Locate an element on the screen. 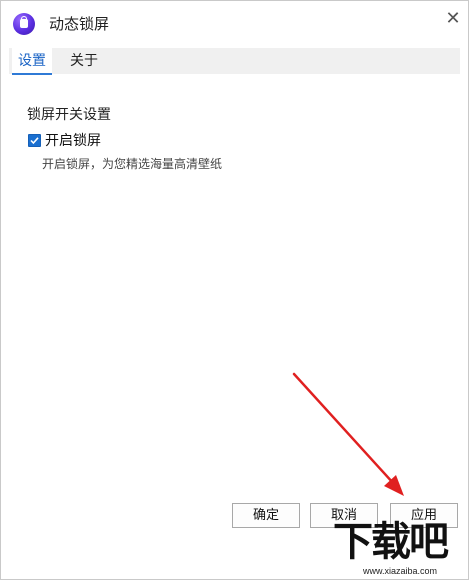  tab-about: 关于 is located at coordinates (84, 61).